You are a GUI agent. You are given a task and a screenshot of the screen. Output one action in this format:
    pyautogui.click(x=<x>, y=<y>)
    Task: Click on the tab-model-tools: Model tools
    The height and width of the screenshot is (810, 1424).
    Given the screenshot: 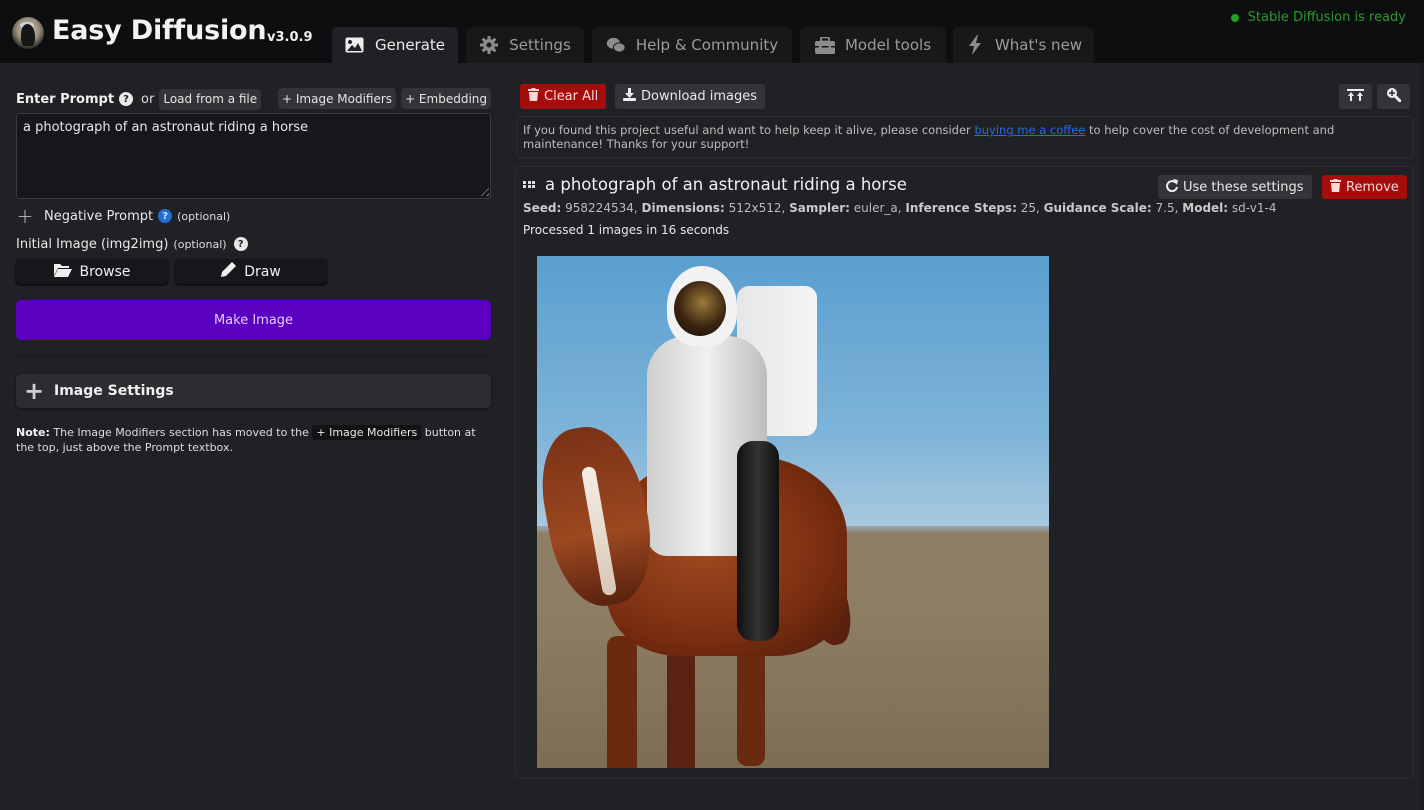 What is the action you would take?
    pyautogui.click(x=873, y=45)
    